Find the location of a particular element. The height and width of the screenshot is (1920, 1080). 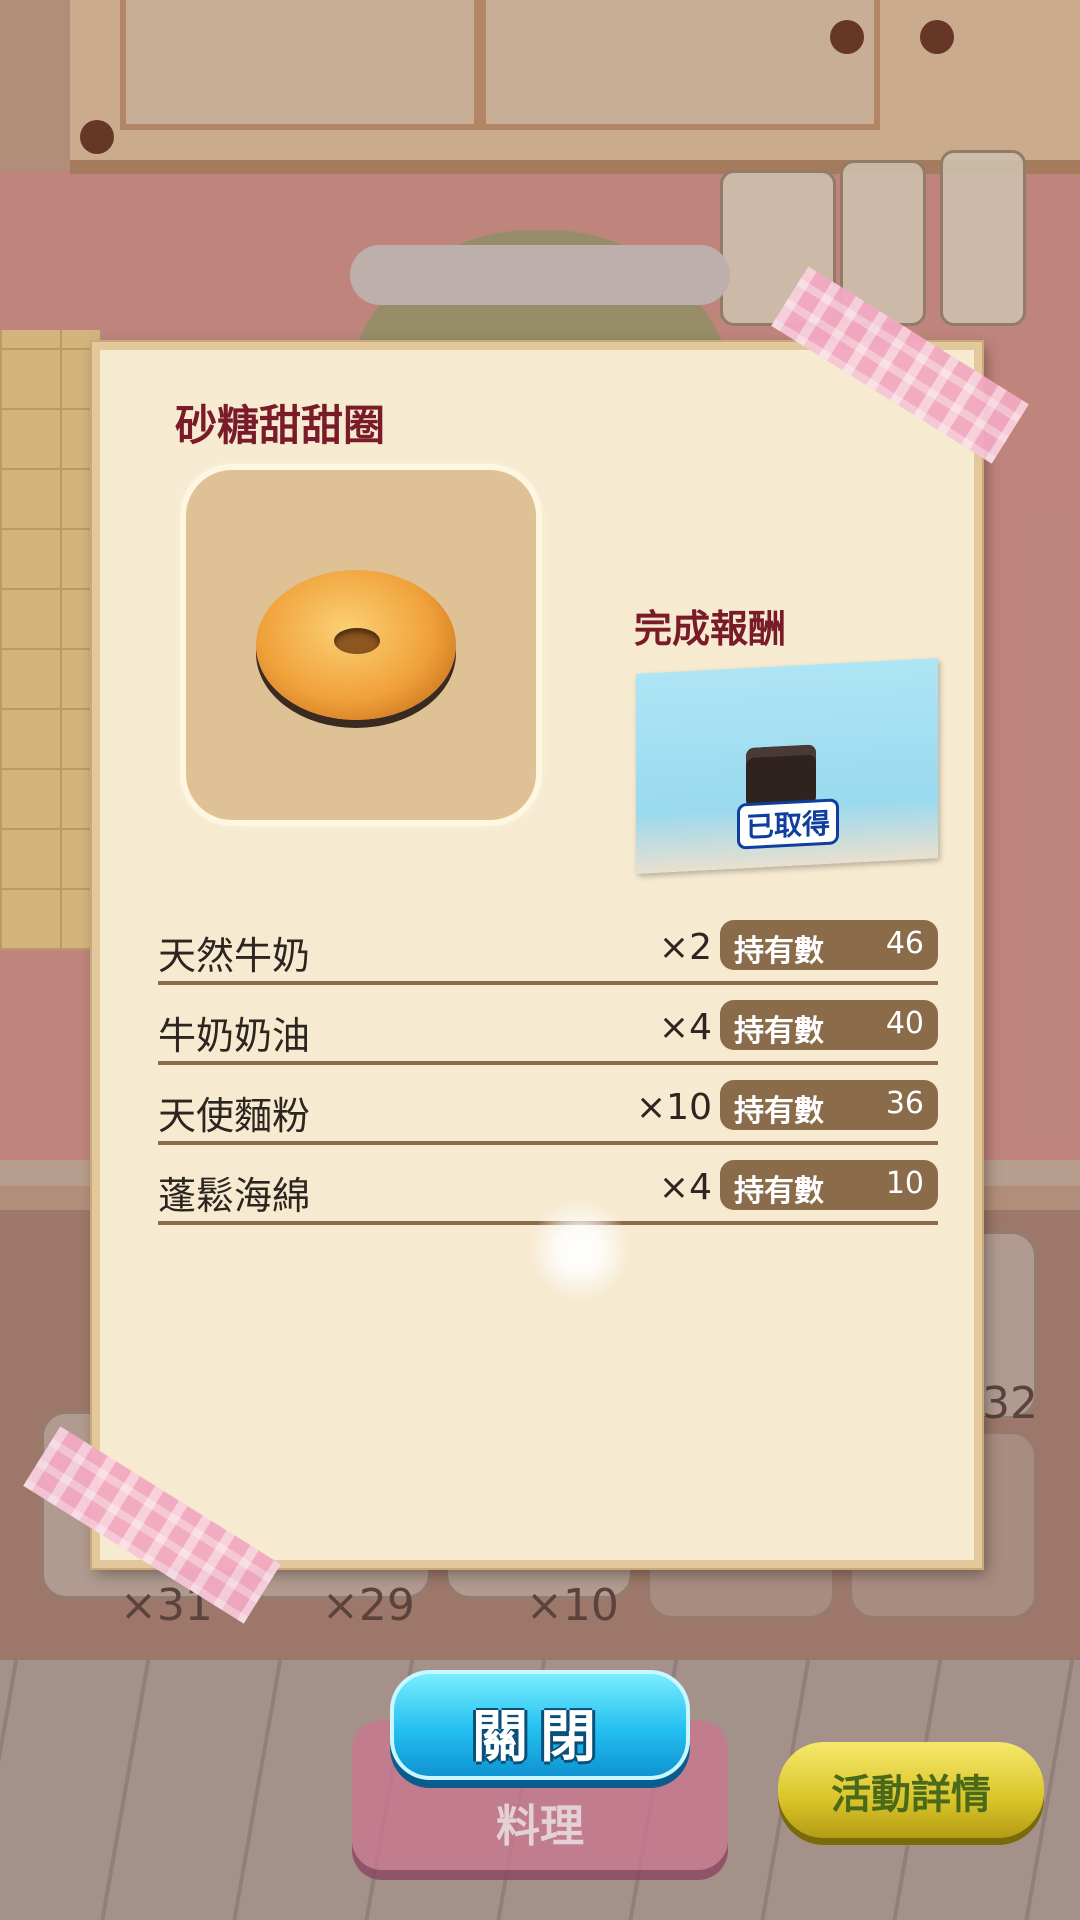

owned-count-pill: 持有數 46 is located at coordinates (829, 945).